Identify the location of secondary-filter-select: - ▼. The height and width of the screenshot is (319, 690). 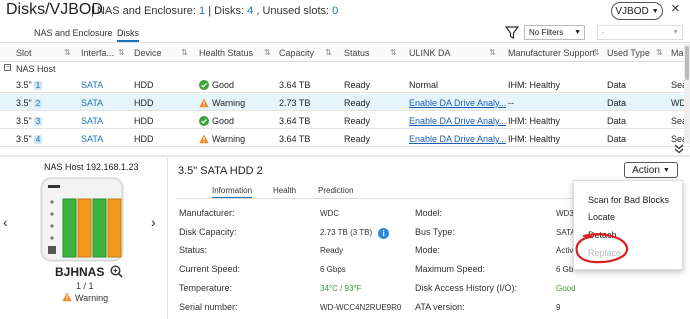
(640, 32).